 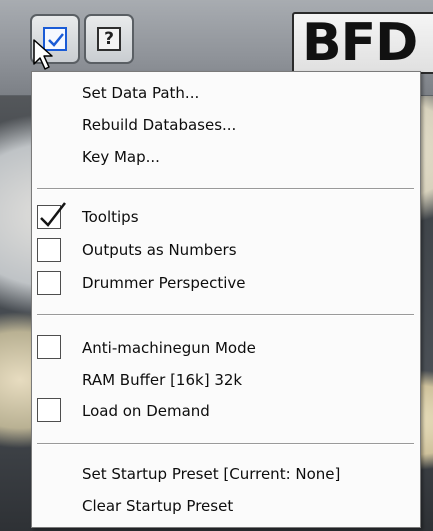 What do you see at coordinates (162, 380) in the screenshot?
I see `menu-item-ram-buffer: RAM Buffer [16k] 32k` at bounding box center [162, 380].